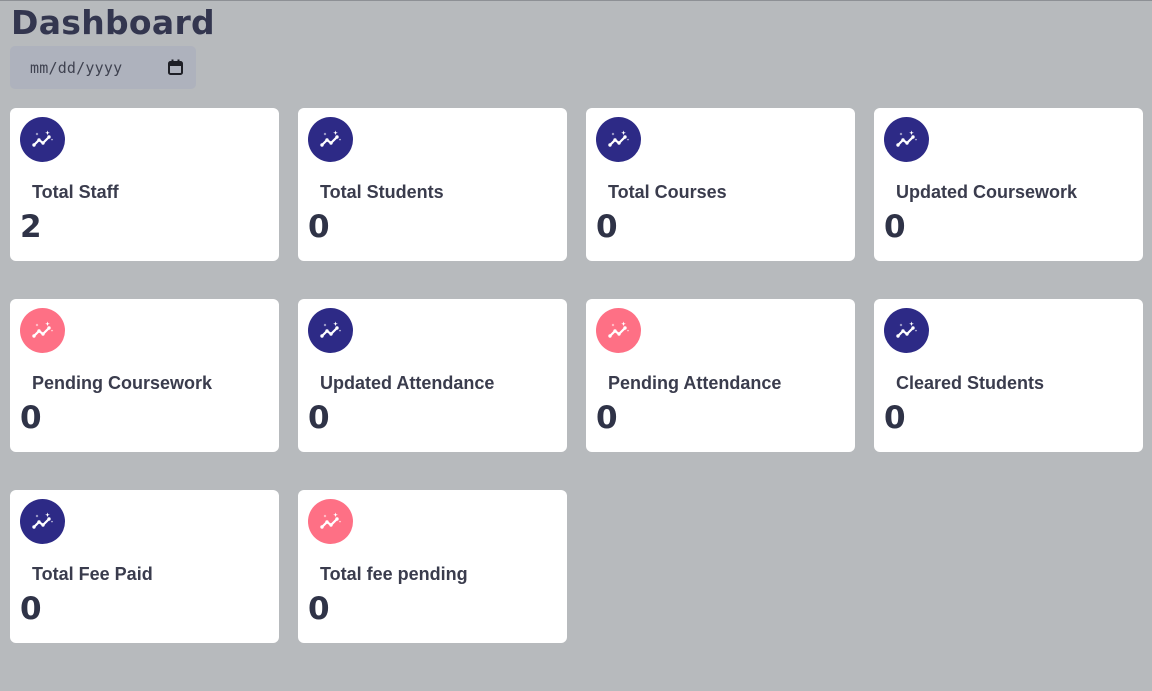 This screenshot has height=691, width=1152. I want to click on stat-card-pending-coursework: Pending Coursework 0, so click(144, 375).